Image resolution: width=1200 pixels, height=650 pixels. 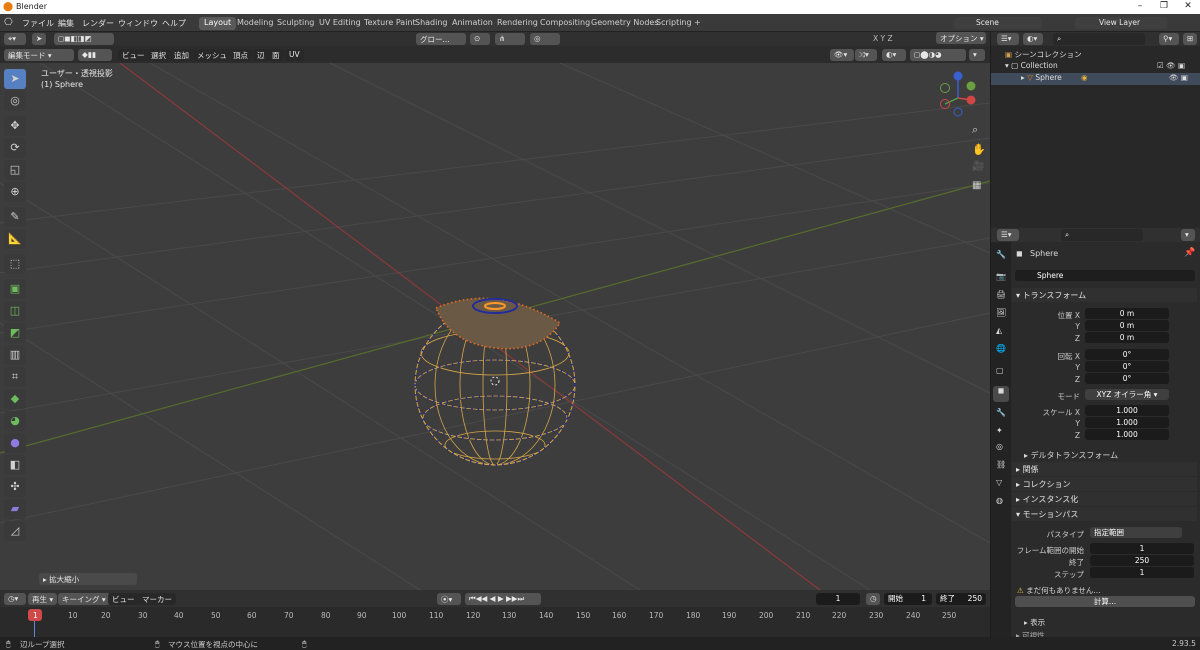 I want to click on measure-tool-icon: 📐, so click(x=15, y=239).